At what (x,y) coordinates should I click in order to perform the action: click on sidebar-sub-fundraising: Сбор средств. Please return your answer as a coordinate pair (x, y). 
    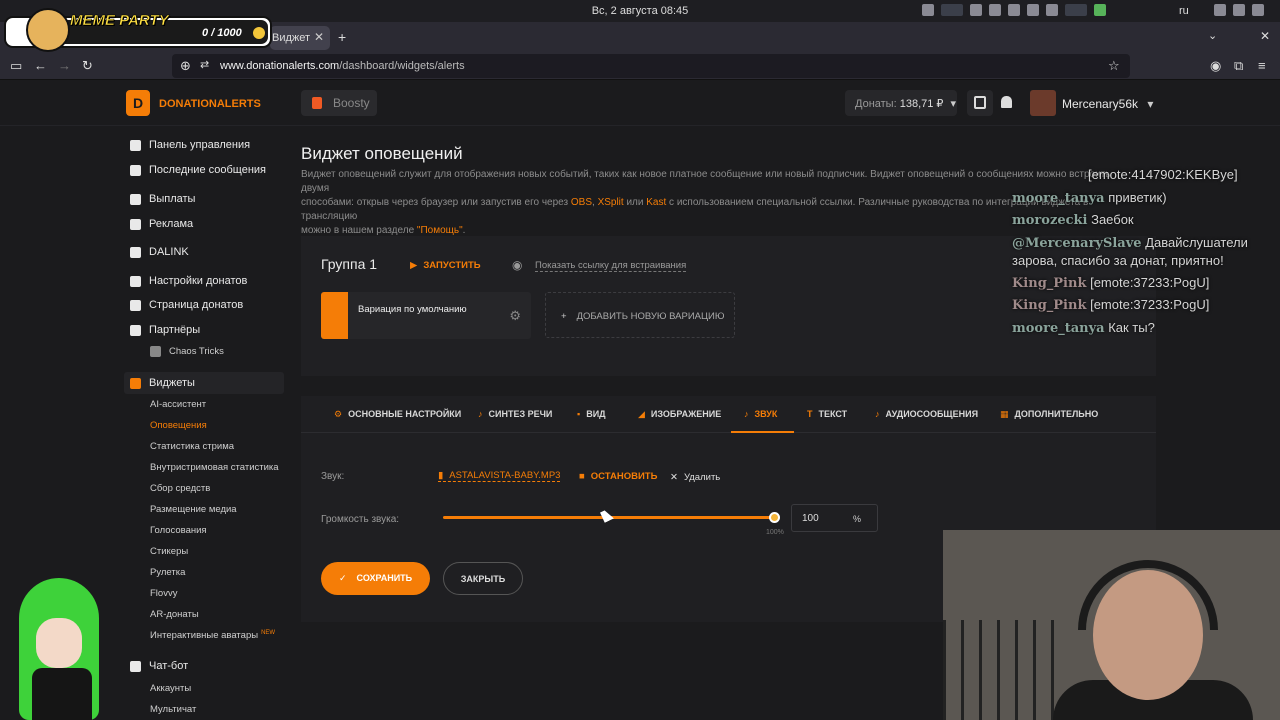
    Looking at the image, I should click on (180, 488).